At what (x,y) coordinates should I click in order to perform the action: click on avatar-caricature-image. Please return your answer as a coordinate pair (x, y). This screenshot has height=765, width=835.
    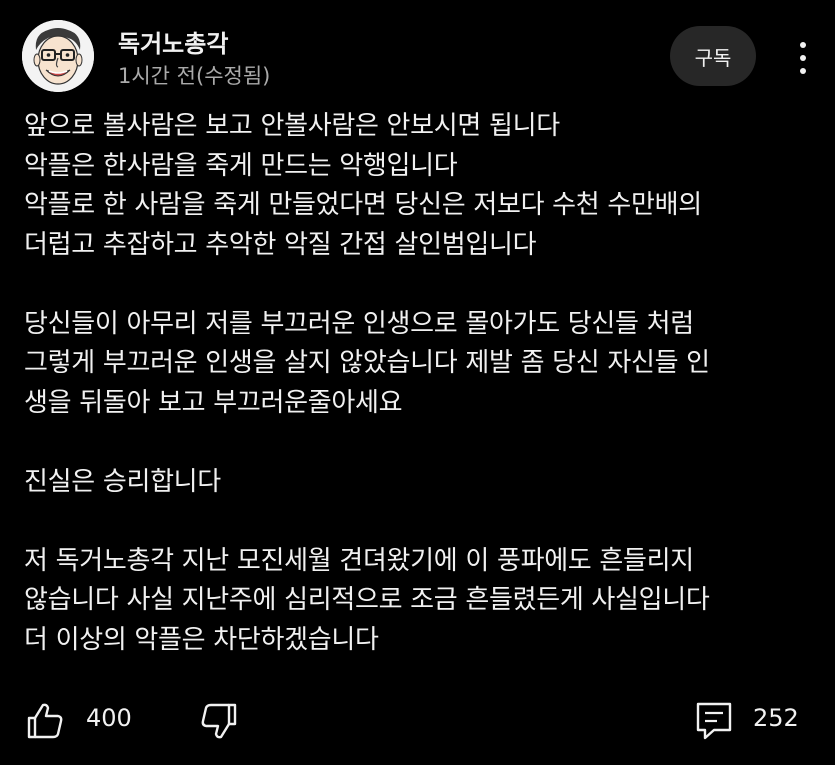
    Looking at the image, I should click on (58, 56).